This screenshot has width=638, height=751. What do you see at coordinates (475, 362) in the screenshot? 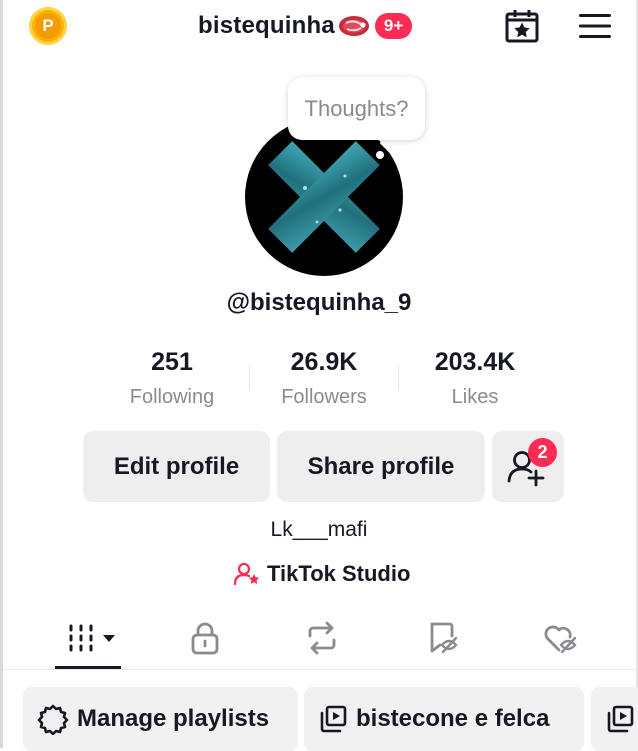
I see `likes-count: 203.4K` at bounding box center [475, 362].